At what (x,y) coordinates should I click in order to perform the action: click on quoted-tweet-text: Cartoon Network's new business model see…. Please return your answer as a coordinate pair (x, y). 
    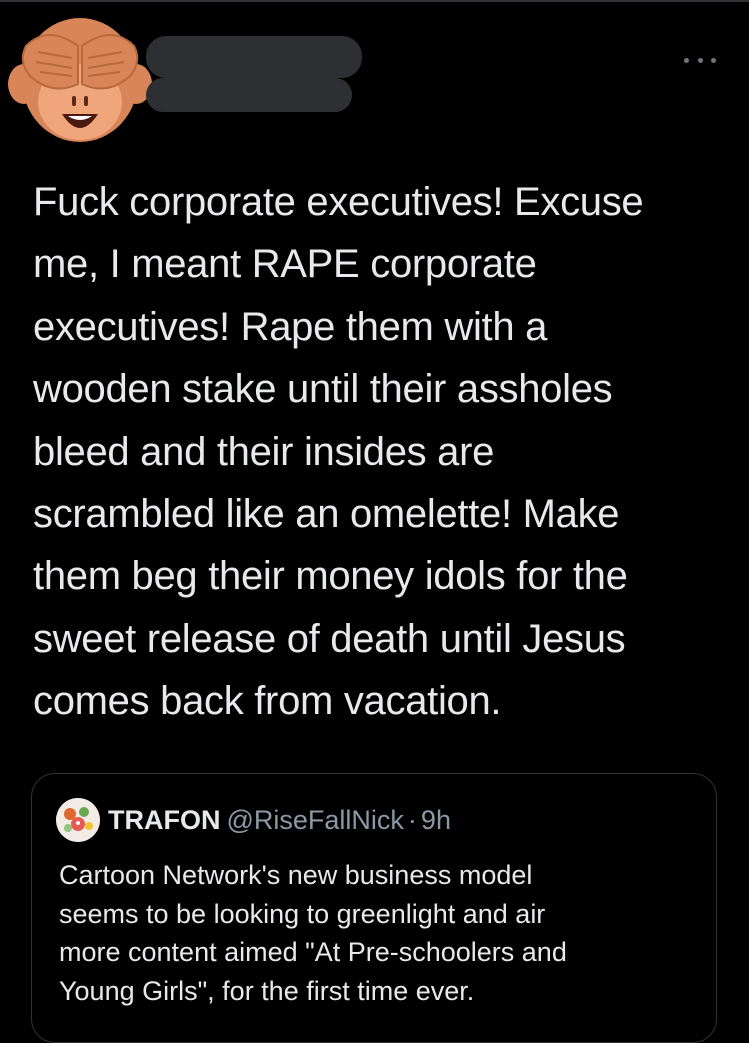
    Looking at the image, I should click on (313, 933).